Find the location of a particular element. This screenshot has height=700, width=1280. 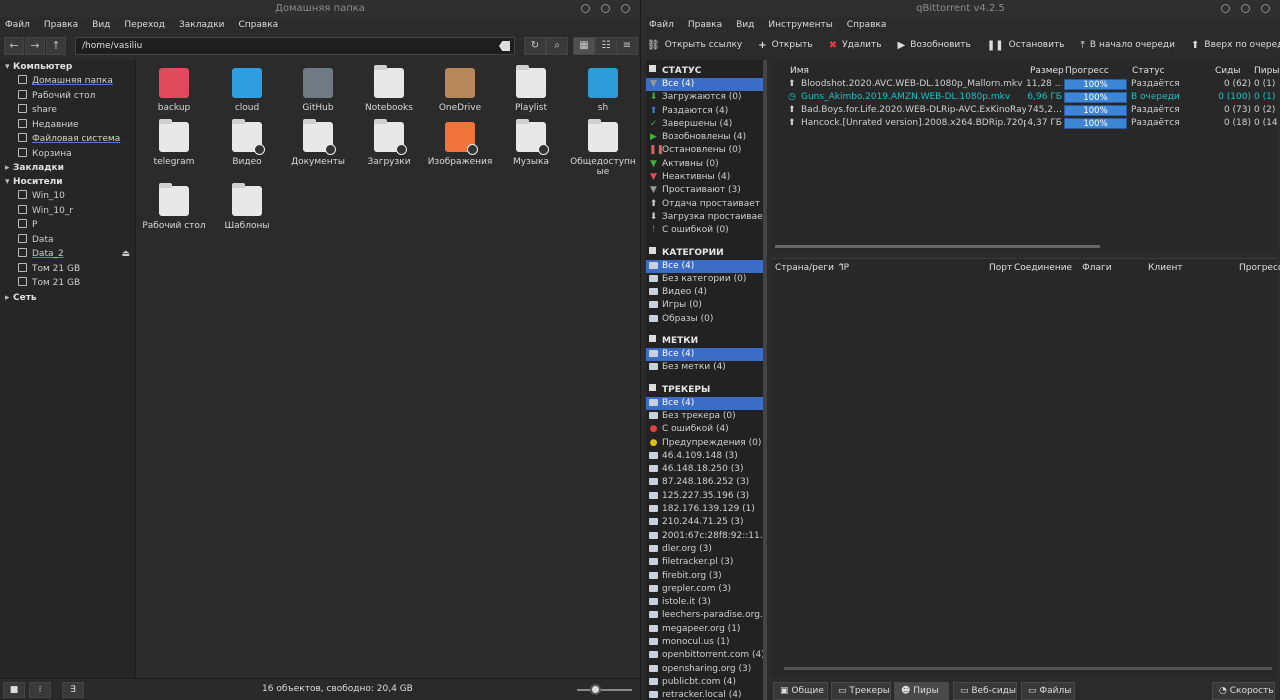

folder-item: Документы is located at coordinates (318, 140).